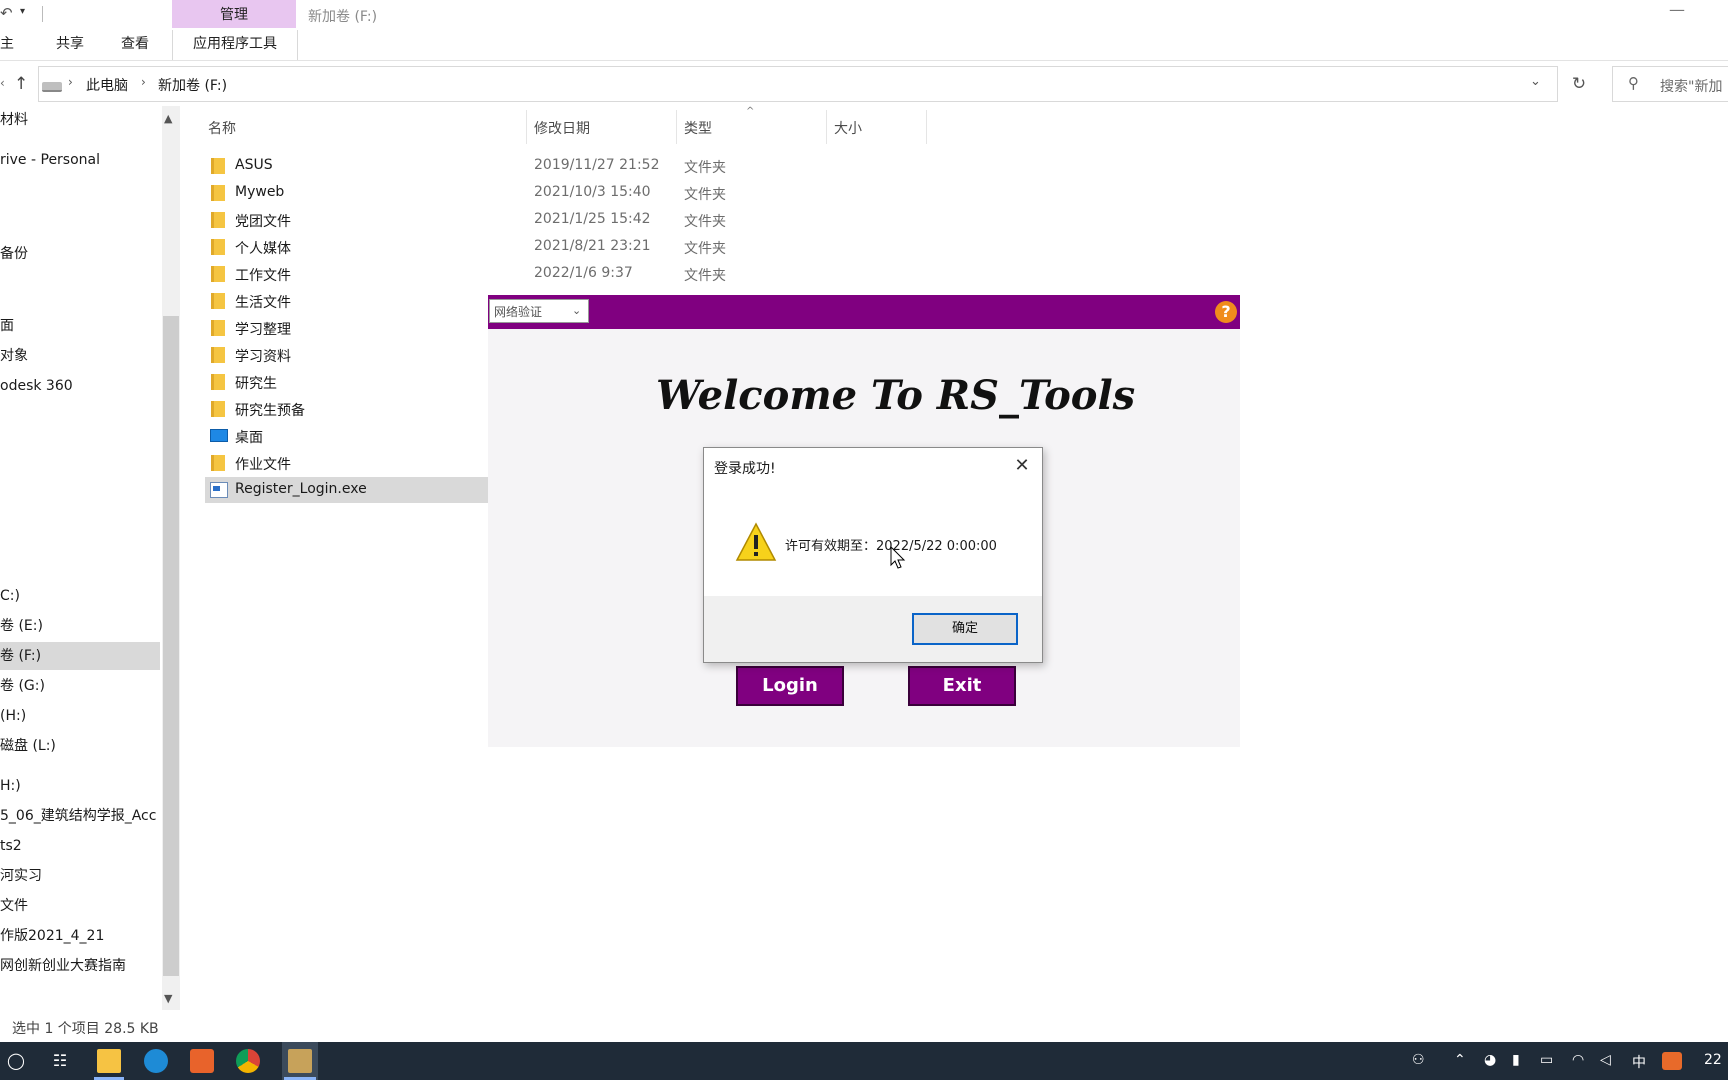 Image resolution: width=1728 pixels, height=1080 pixels. I want to click on nav-item: 网创新创业大赛指南, so click(80, 966).